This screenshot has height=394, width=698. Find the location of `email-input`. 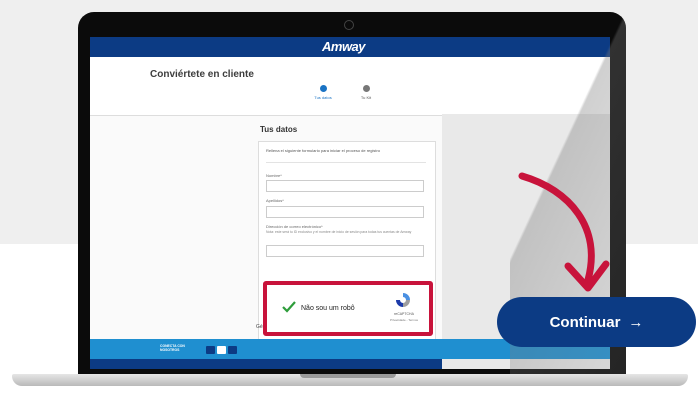

email-input is located at coordinates (345, 251).